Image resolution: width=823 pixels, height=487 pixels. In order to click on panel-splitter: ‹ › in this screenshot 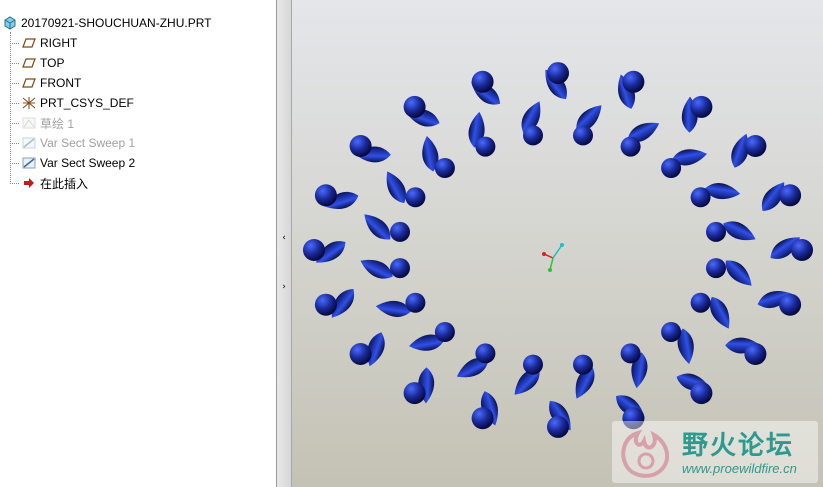, I will do `click(284, 243)`.